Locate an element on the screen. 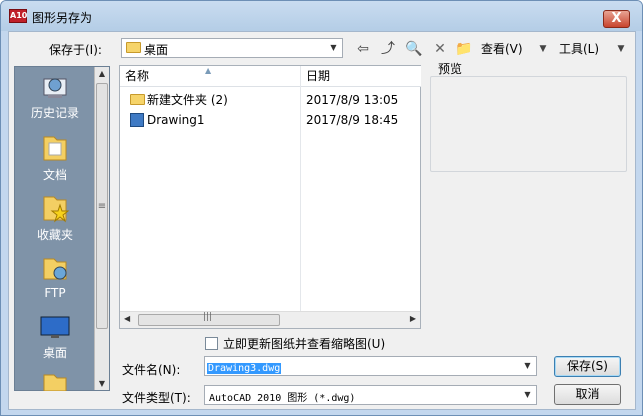 This screenshot has width=643, height=416. place-more is located at coordinates (55, 382).